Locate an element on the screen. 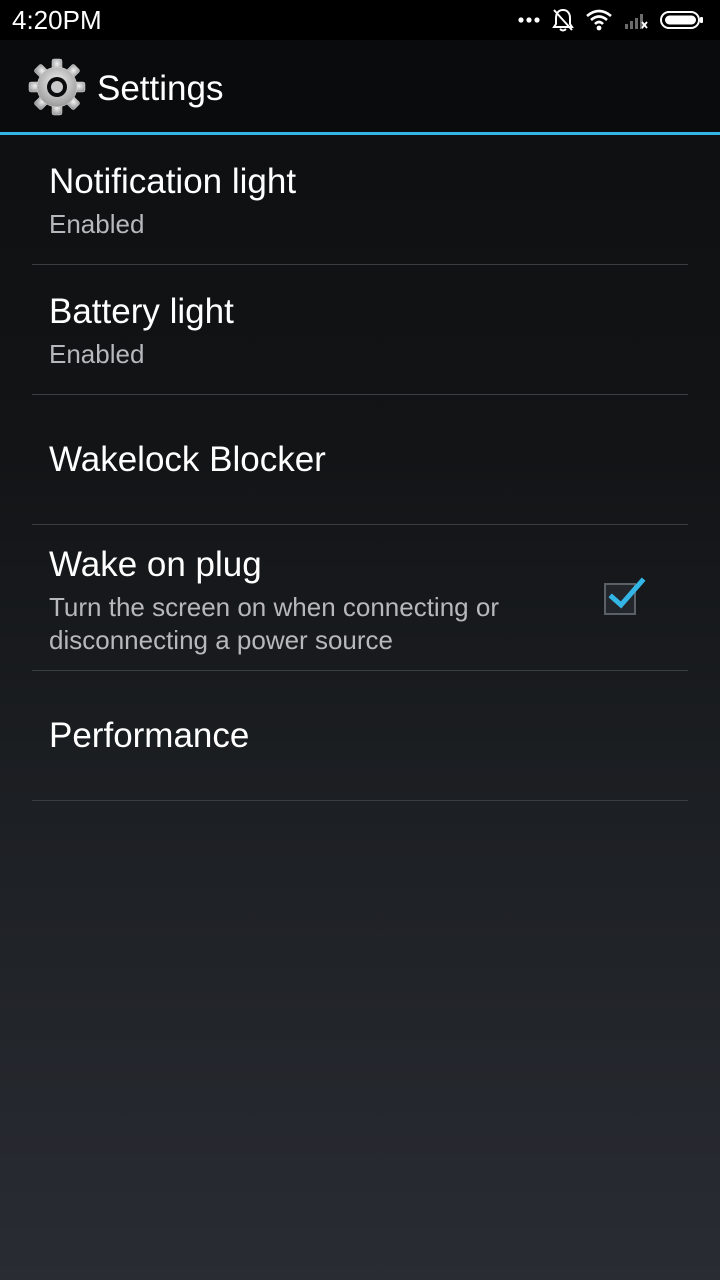 The width and height of the screenshot is (720, 1280). pref-battery-light: Battery light Enabled is located at coordinates (360, 330).